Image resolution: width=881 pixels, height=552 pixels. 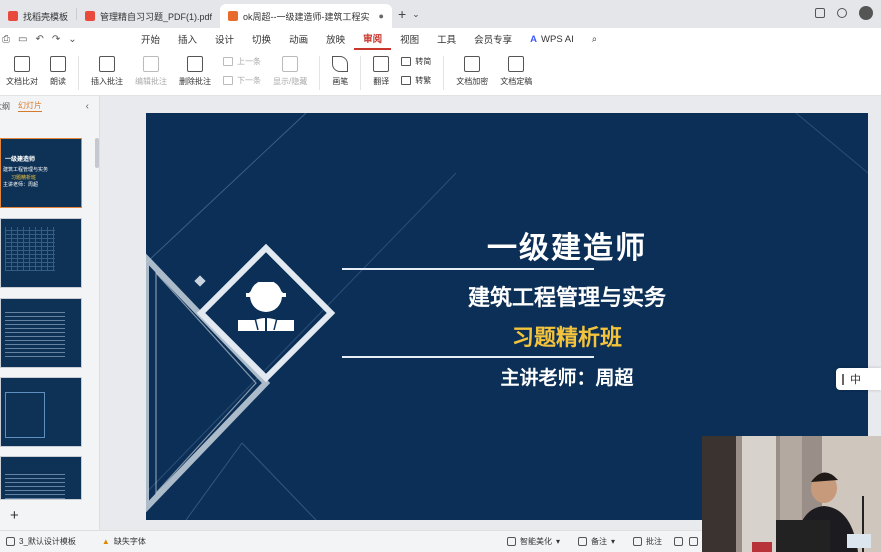 I want to click on pen-label: 画笔, so click(x=340, y=81).